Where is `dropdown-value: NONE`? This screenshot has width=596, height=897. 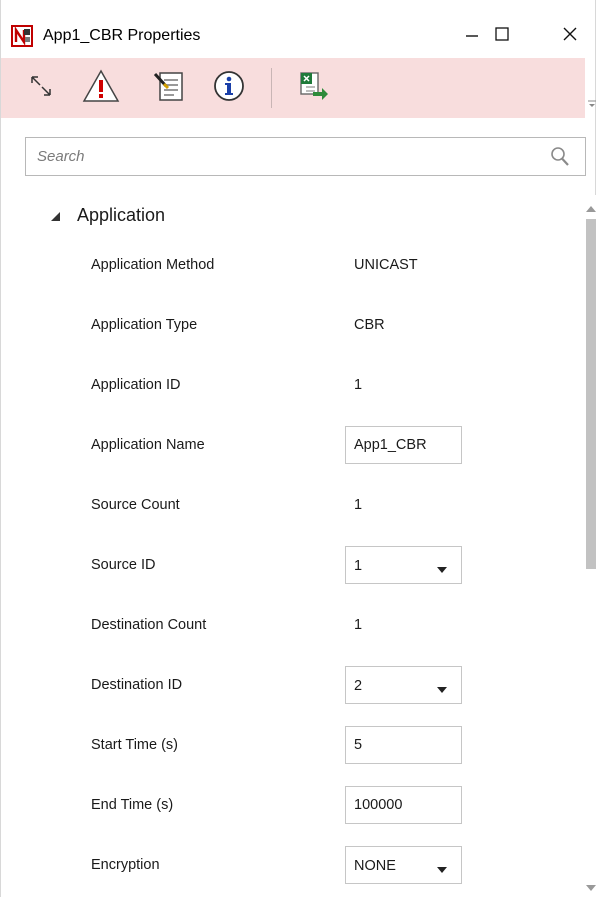
dropdown-value: NONE is located at coordinates (375, 866).